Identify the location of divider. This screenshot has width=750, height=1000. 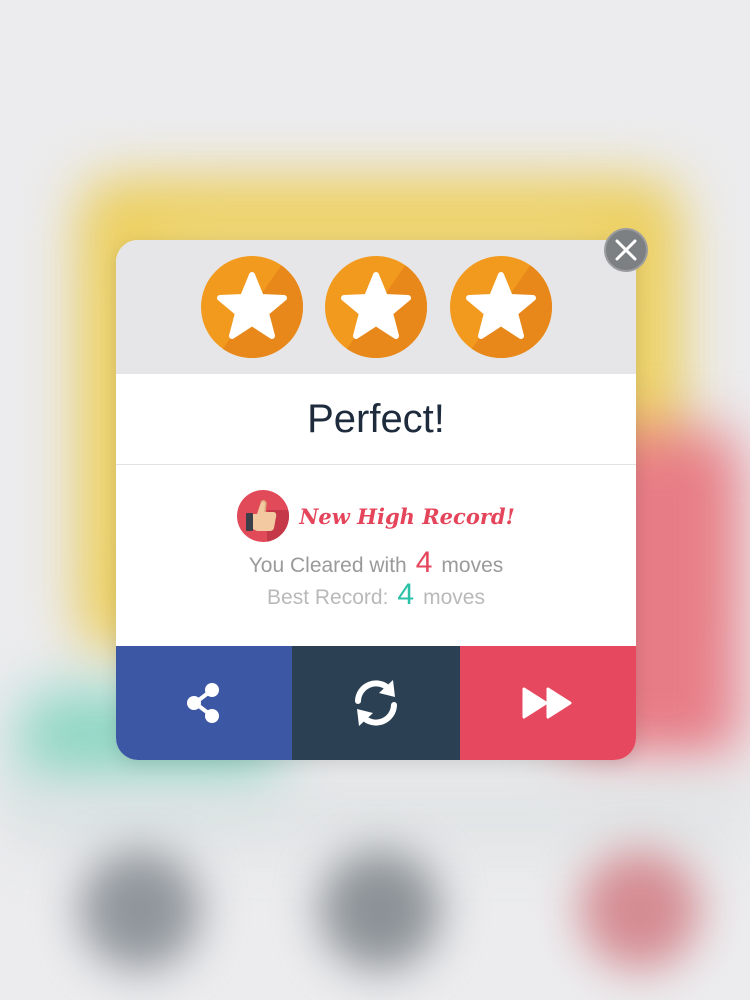
(376, 464).